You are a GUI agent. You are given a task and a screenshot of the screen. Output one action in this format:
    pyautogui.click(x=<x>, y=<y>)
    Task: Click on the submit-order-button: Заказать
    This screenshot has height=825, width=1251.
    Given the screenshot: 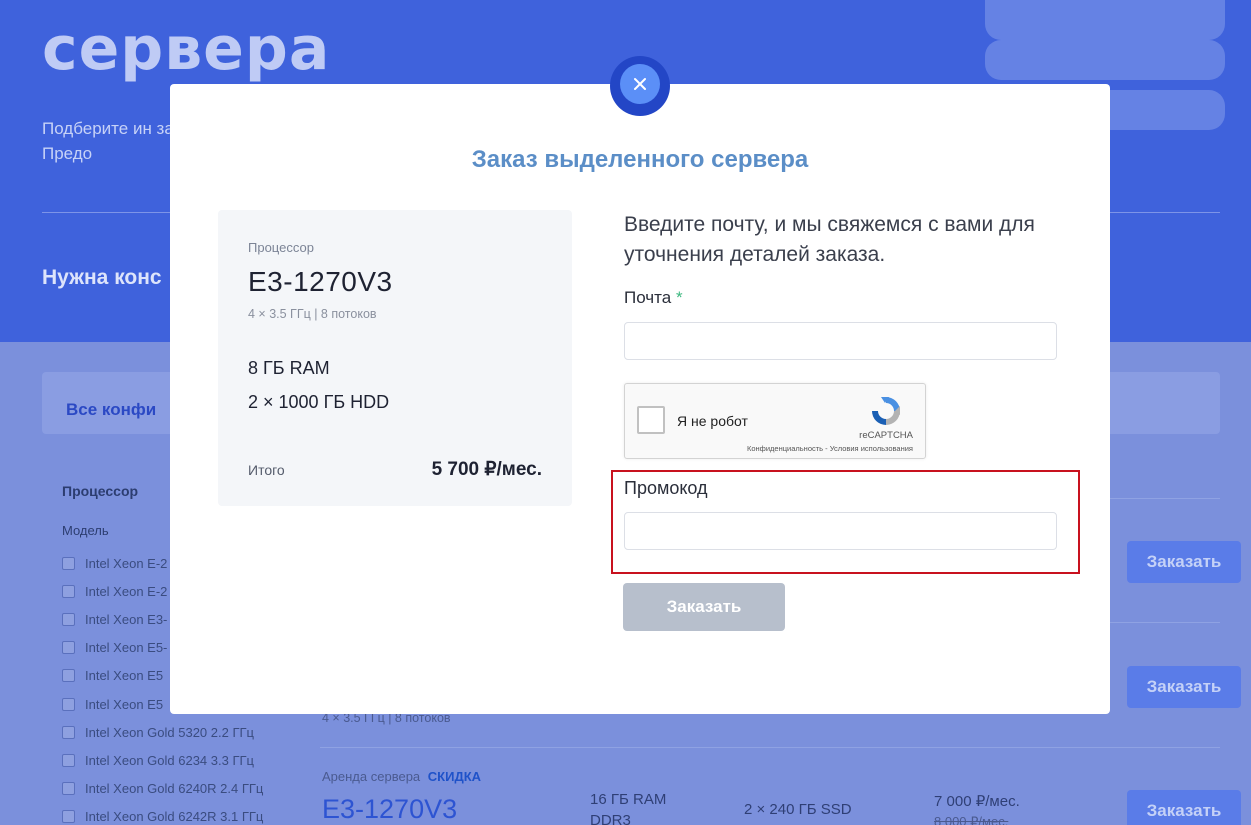 What is the action you would take?
    pyautogui.click(x=704, y=607)
    